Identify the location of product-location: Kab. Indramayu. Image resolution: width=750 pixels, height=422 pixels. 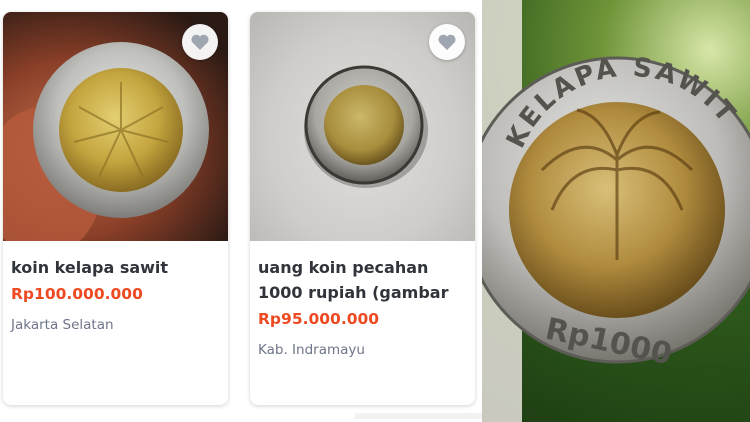
(311, 350).